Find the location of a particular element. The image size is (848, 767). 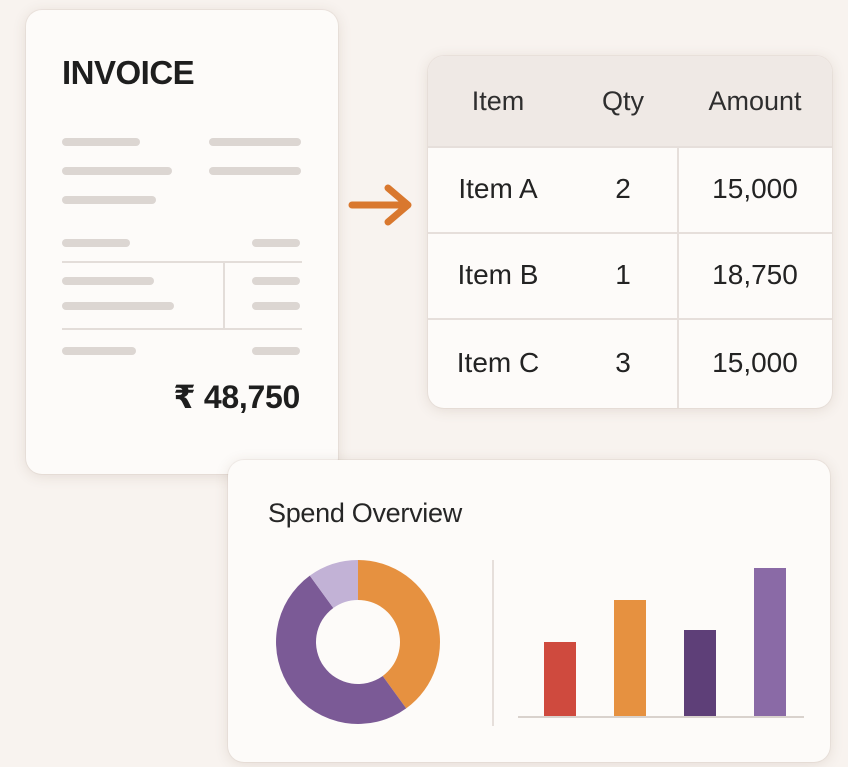

table-row: Item C 3 15,000 is located at coordinates (630, 363).